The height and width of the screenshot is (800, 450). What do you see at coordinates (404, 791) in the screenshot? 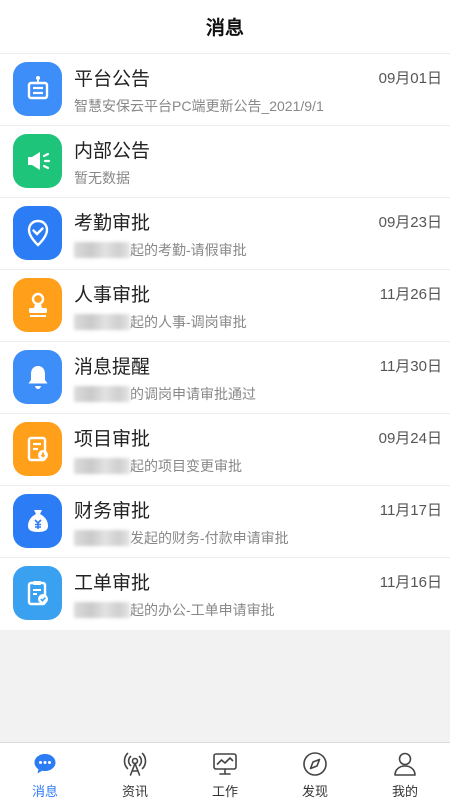
I see `tab-label: 我的` at bounding box center [404, 791].